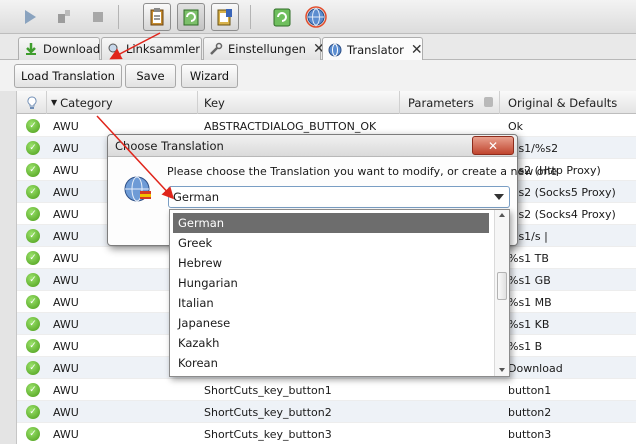 The width and height of the screenshot is (636, 444). Describe the element at coordinates (268, 390) in the screenshot. I see `cell-key: ShortCuts_key_button1` at that location.